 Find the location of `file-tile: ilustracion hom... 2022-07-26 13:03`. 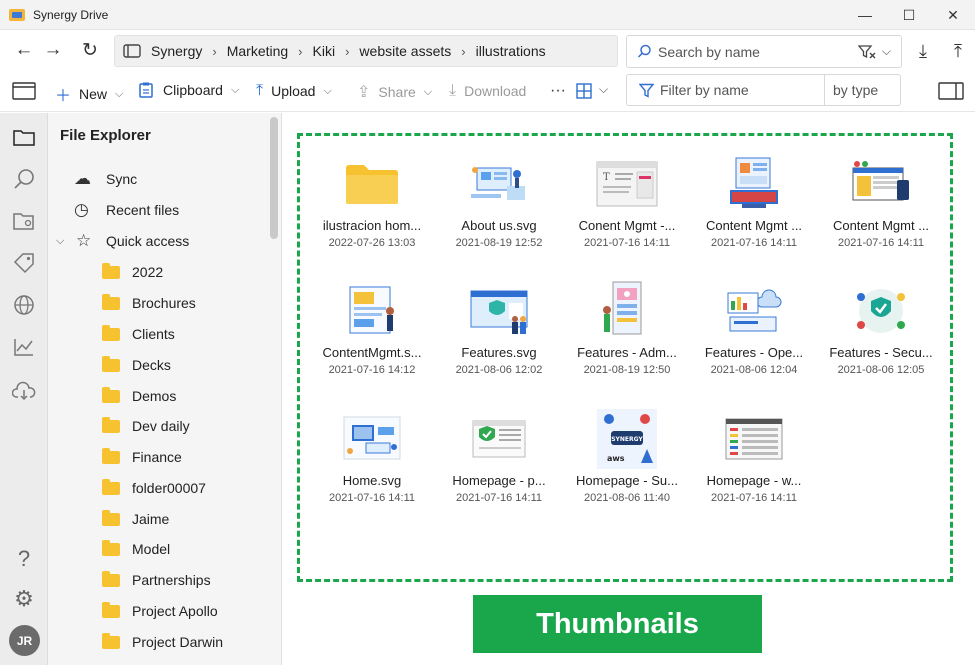

file-tile: ilustracion hom... 2022-07-26 13:03 is located at coordinates (372, 202).